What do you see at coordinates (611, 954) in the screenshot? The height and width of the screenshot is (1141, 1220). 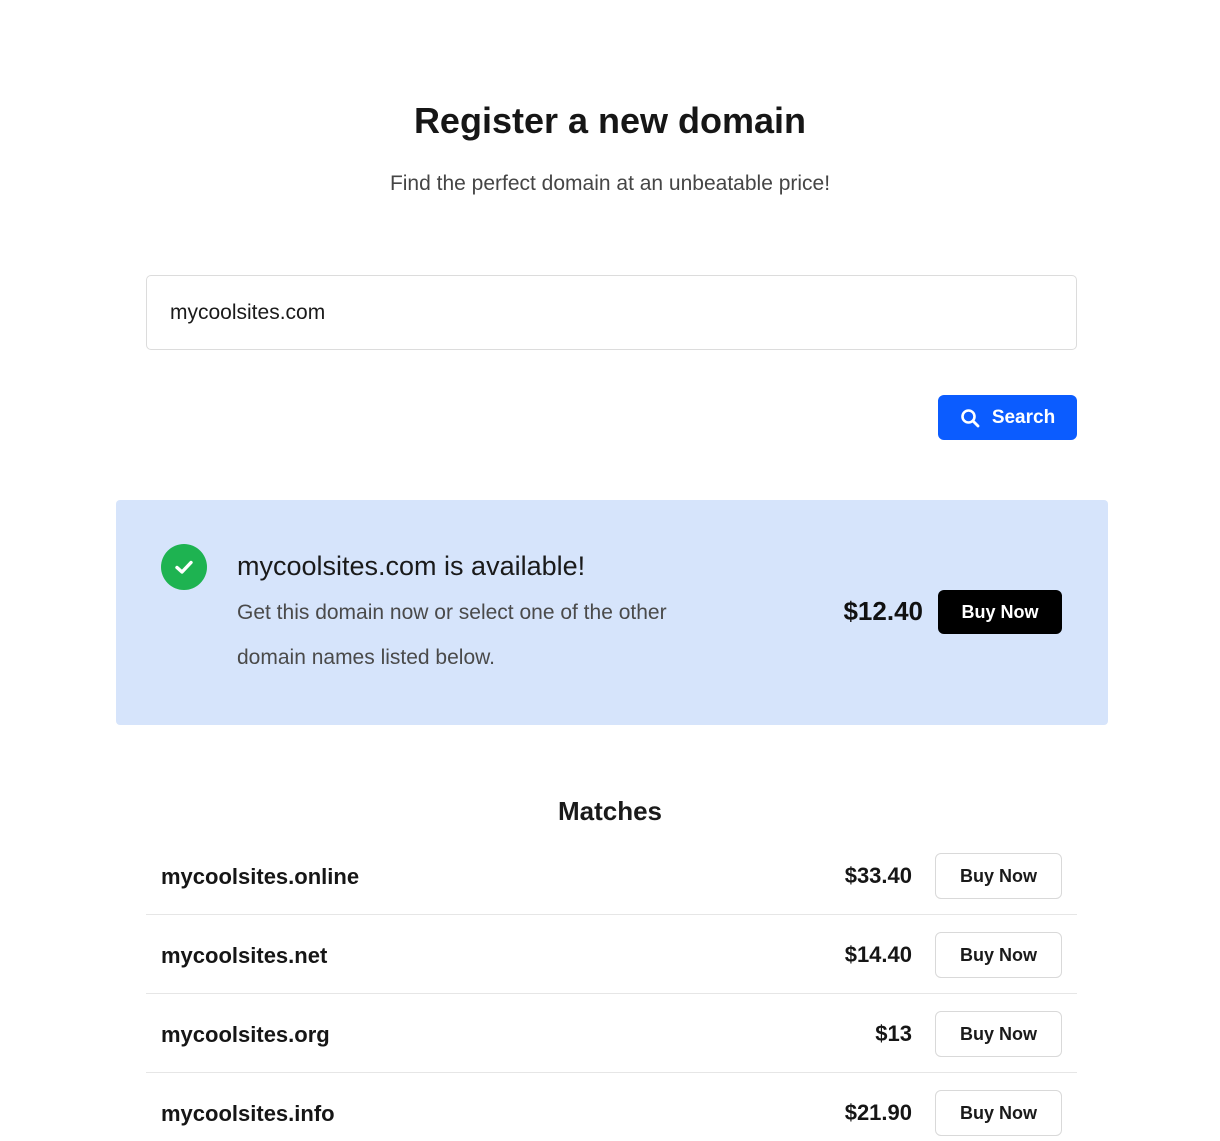 I see `match-row: mycoolsites.net $14.40 Buy Now` at bounding box center [611, 954].